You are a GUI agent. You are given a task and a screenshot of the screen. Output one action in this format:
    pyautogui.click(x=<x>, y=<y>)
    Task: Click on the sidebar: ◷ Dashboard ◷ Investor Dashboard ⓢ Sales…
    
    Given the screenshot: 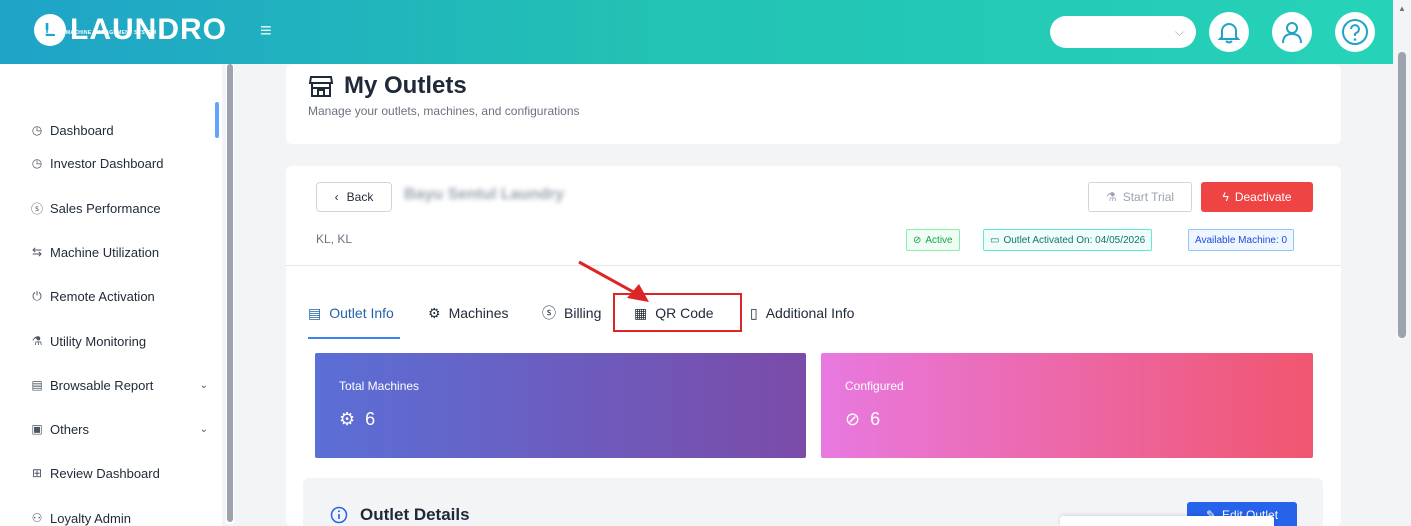 What is the action you would take?
    pyautogui.click(x=111, y=295)
    